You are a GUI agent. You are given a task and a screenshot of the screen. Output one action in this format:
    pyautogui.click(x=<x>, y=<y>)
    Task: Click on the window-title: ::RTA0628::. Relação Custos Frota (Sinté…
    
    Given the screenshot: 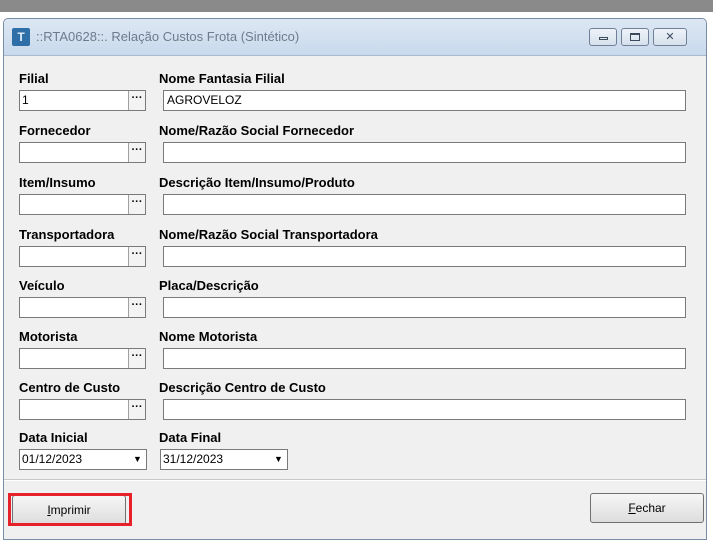 What is the action you would take?
    pyautogui.click(x=168, y=36)
    